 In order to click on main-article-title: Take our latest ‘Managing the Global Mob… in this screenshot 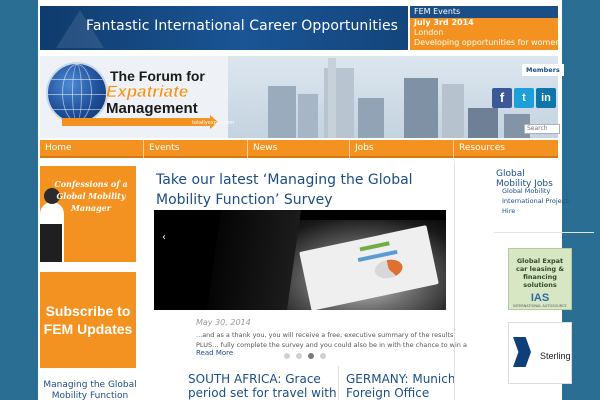, I will do `click(306, 190)`.